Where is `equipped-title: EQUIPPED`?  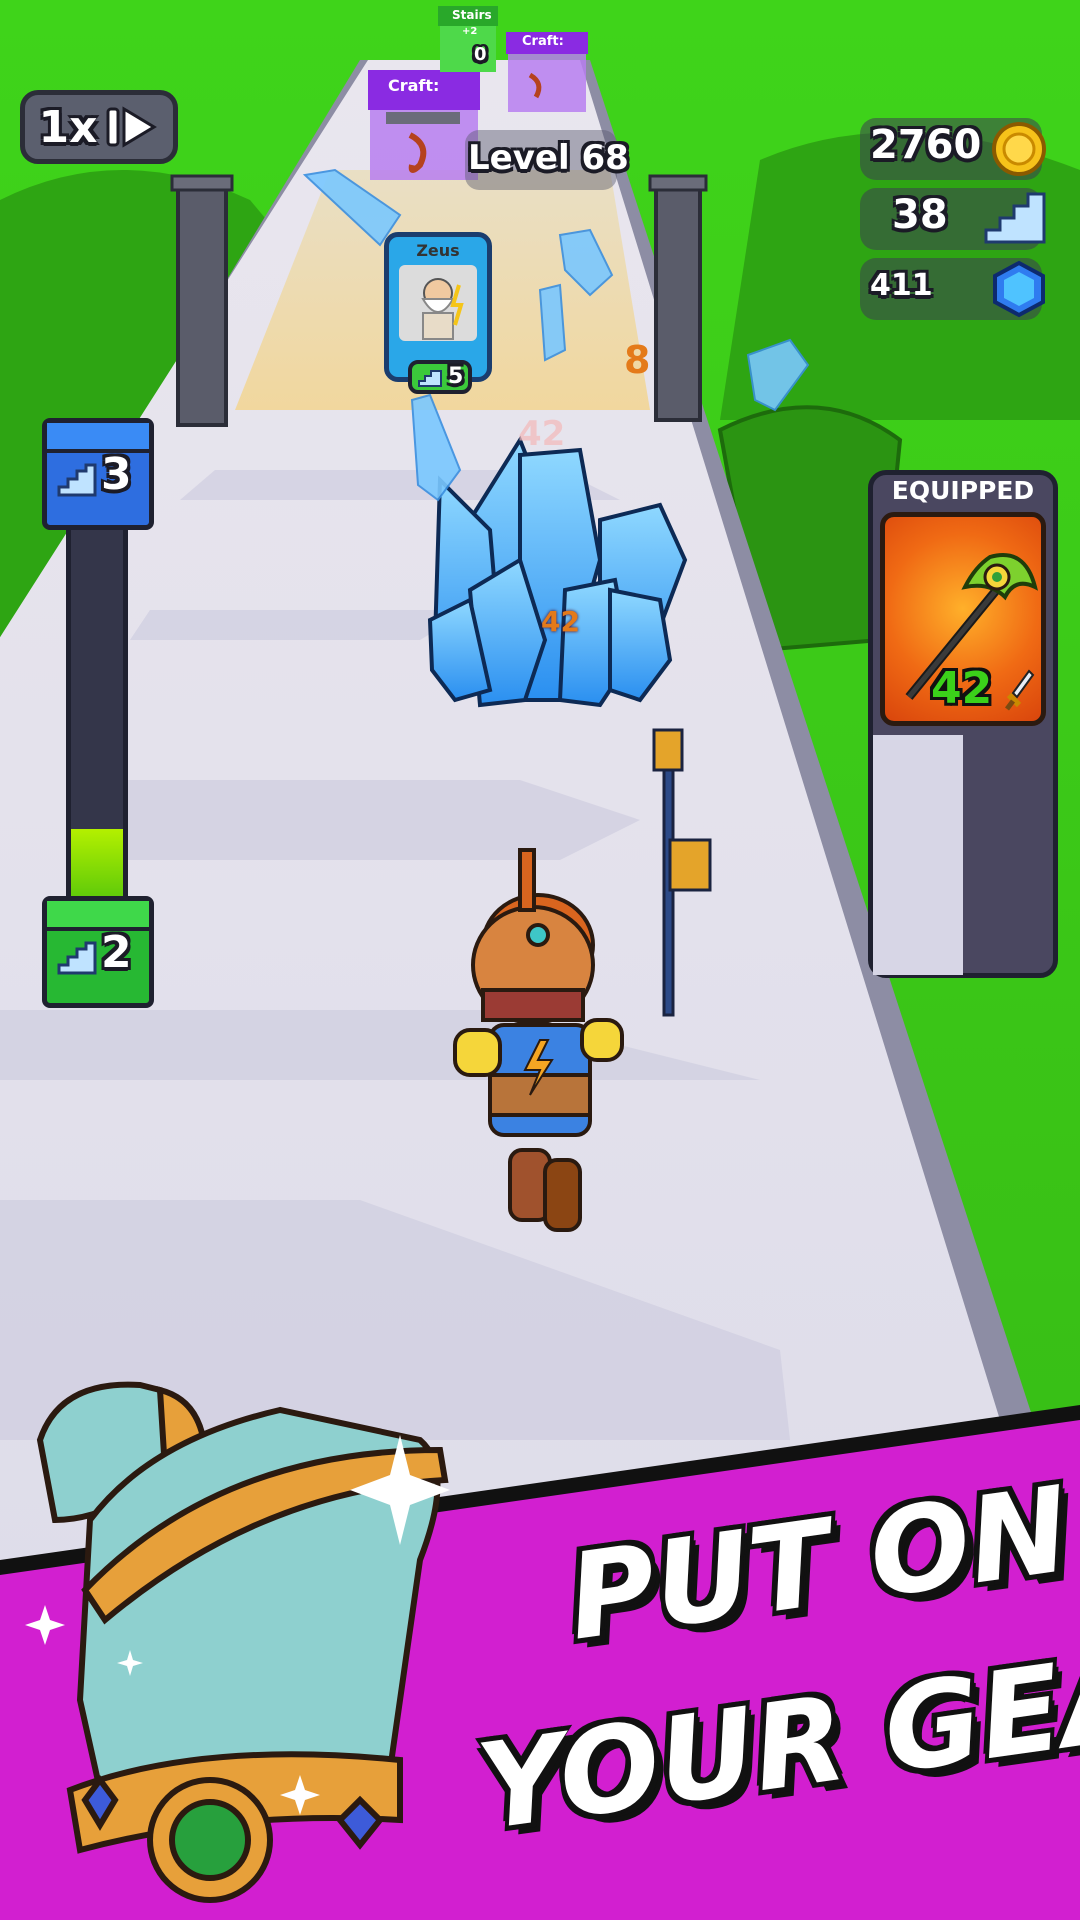 equipped-title: EQUIPPED is located at coordinates (963, 490).